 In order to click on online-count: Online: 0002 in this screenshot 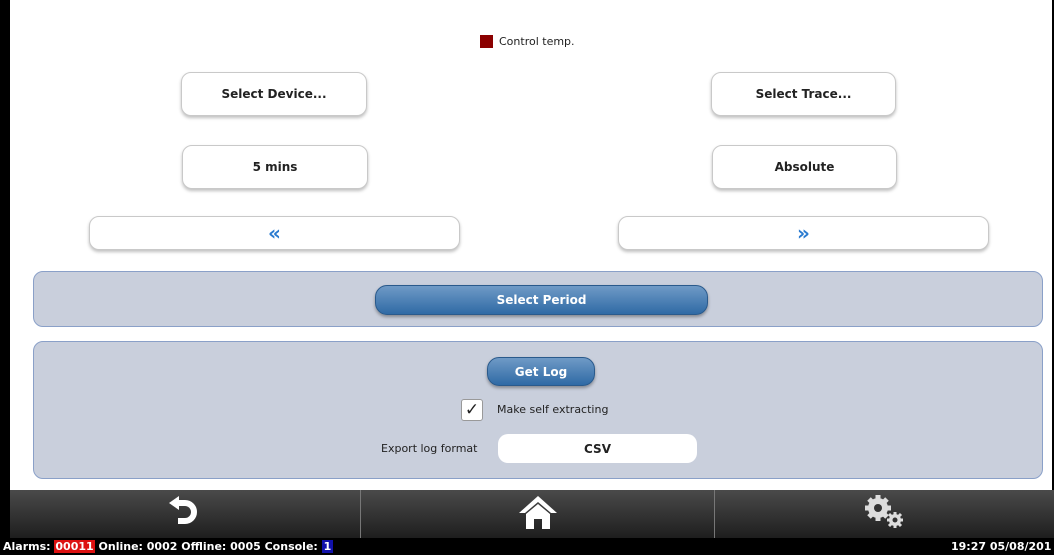, I will do `click(138, 546)`.